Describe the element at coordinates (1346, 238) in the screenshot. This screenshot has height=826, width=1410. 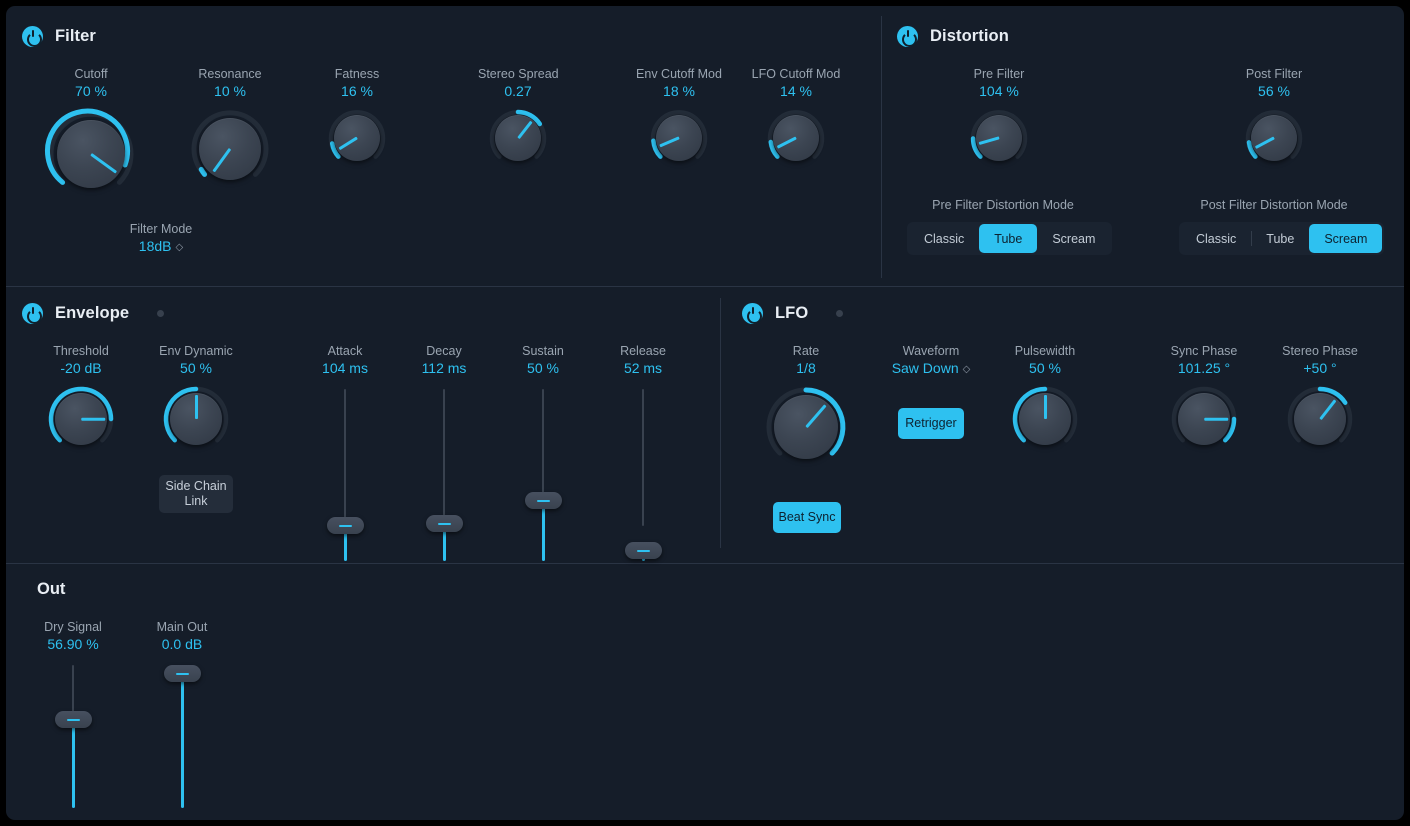
I see `post-mode-scream: Scream` at that location.